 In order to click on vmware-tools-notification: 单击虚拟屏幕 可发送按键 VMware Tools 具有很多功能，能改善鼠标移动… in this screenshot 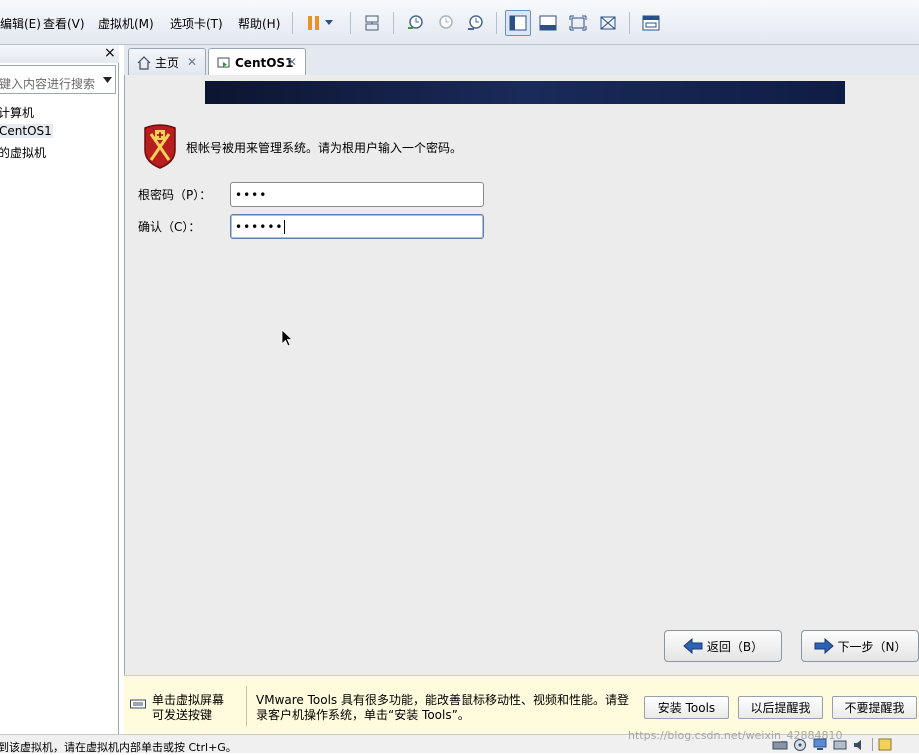, I will do `click(521, 704)`.